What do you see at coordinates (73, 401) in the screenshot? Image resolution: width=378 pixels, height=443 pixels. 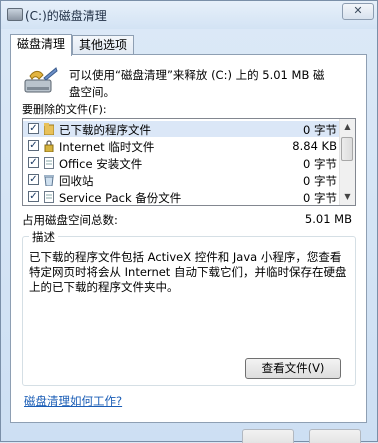 I see `help-link: 磁盘清理如何工作?` at bounding box center [73, 401].